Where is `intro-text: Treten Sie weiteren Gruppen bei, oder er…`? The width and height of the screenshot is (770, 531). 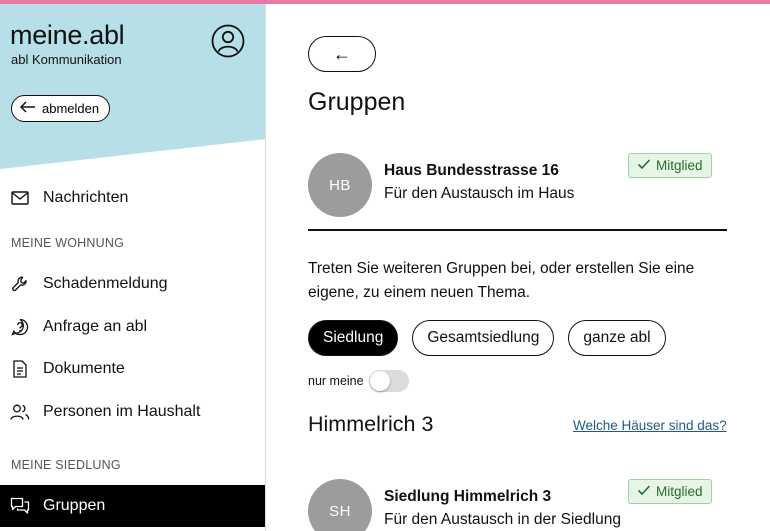
intro-text: Treten Sie weiteren Gruppen bei, oder er… is located at coordinates (501, 280).